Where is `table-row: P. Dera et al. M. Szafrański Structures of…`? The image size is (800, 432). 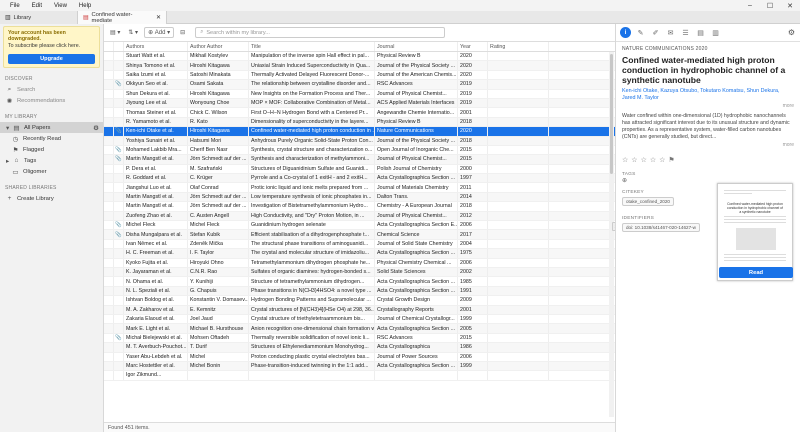
table-row: P. Dera et al. M. Szafrański Structures of… is located at coordinates (359, 169).